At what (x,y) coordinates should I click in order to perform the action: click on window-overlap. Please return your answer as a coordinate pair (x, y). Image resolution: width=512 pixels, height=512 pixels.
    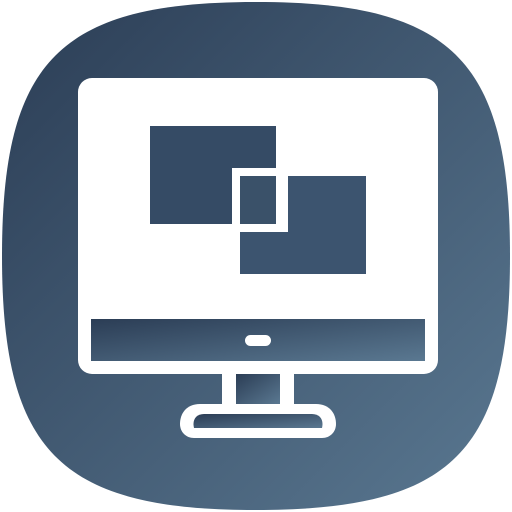
    Looking at the image, I should click on (258, 200).